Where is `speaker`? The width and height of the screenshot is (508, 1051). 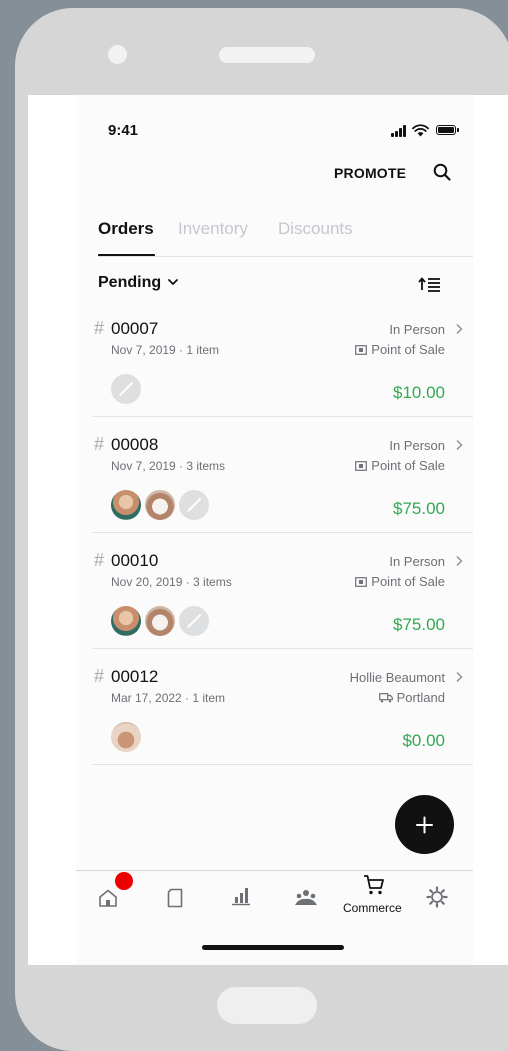
speaker is located at coordinates (267, 55).